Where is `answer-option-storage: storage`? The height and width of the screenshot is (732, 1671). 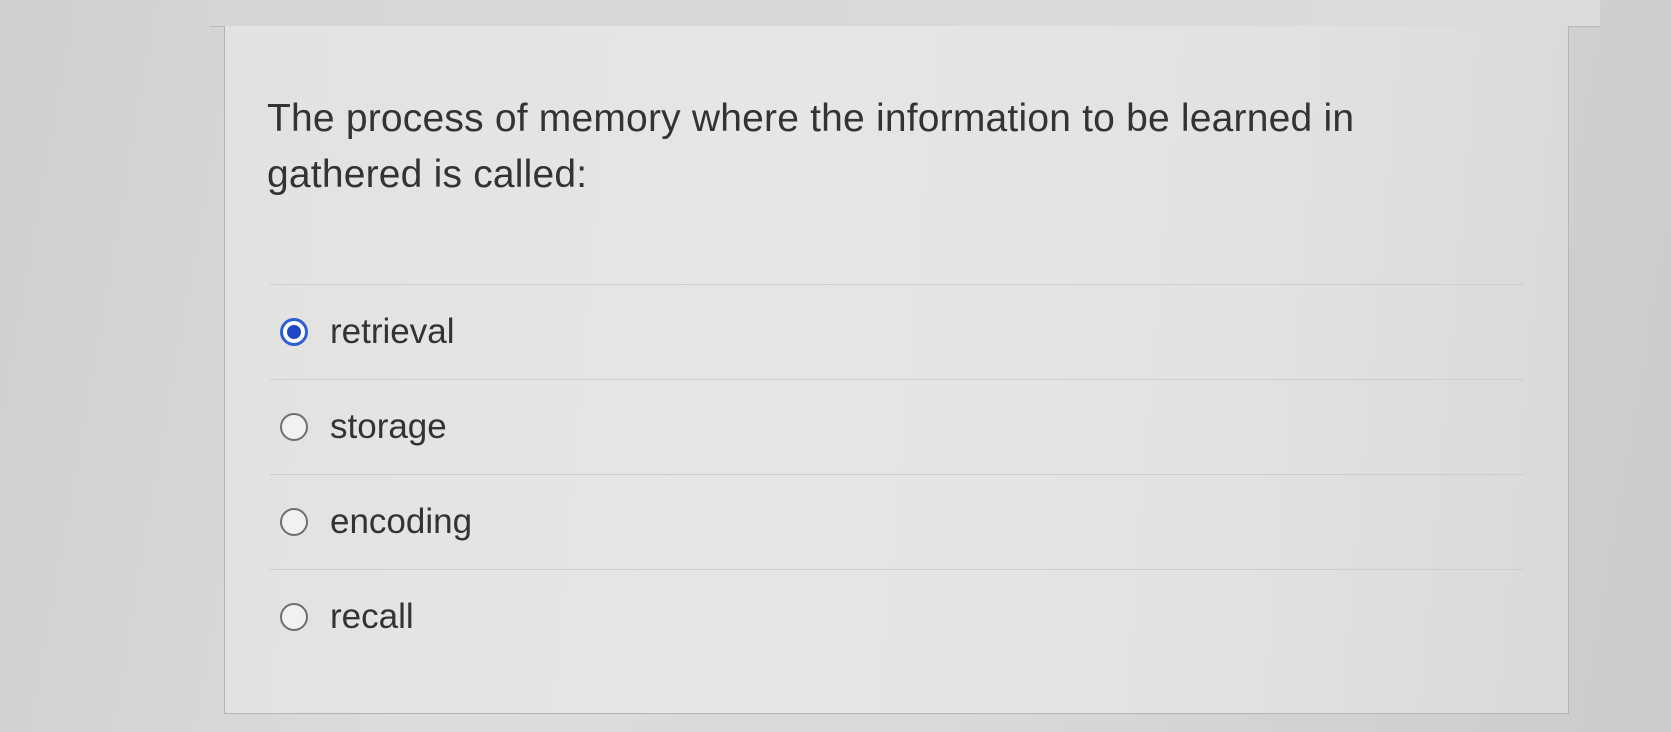 answer-option-storage: storage is located at coordinates (897, 426).